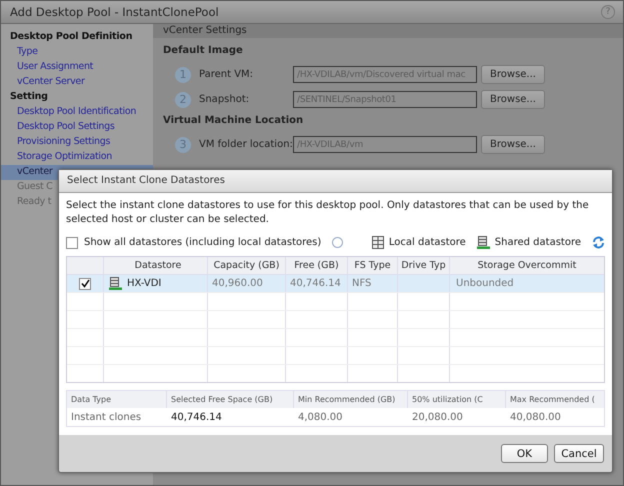 The image size is (624, 486). I want to click on section-heading: Default Image, so click(203, 50).